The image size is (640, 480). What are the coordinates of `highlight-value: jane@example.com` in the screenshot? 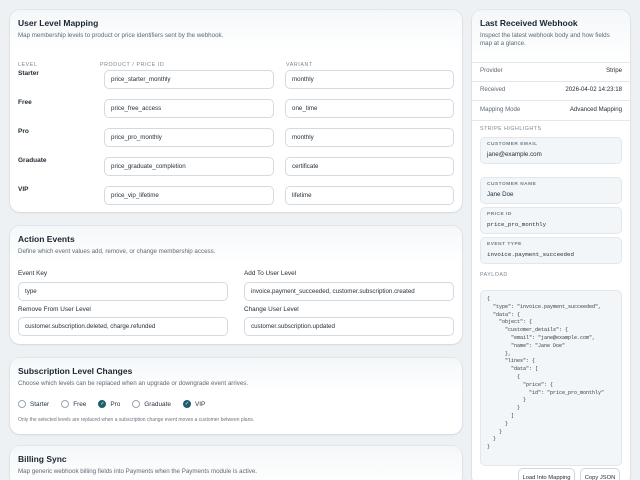 It's located at (514, 154).